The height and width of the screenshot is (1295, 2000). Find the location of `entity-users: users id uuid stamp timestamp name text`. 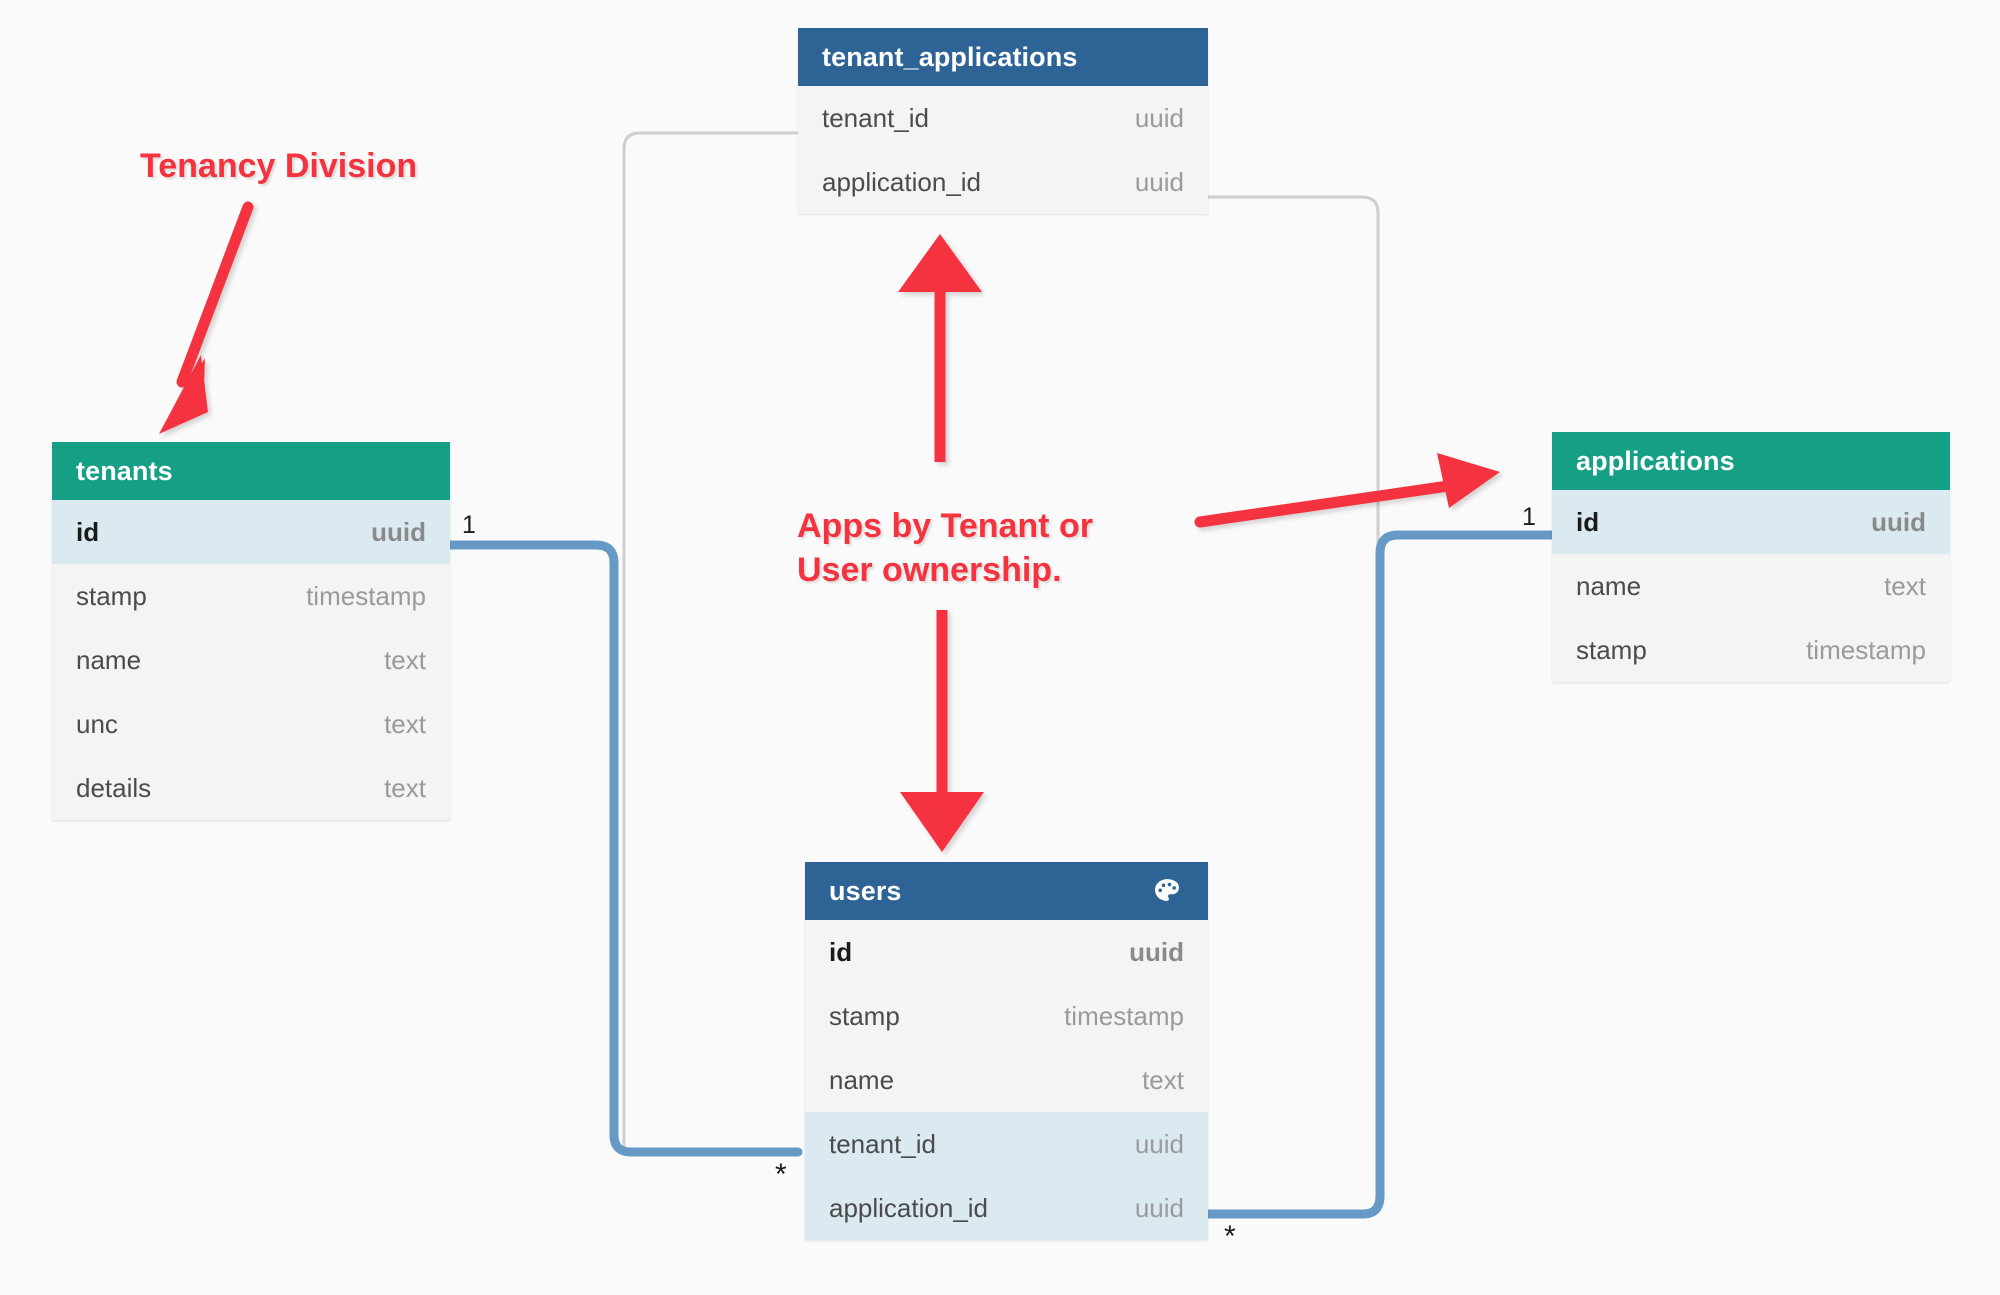

entity-users: users id uuid stamp timestamp name text is located at coordinates (1006, 1051).